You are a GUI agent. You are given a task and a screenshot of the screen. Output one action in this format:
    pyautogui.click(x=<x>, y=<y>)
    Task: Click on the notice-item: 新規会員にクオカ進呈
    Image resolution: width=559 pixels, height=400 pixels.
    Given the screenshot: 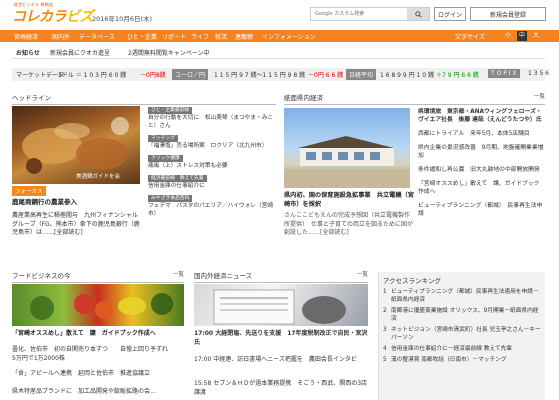 What is the action you would take?
    pyautogui.click(x=80, y=52)
    